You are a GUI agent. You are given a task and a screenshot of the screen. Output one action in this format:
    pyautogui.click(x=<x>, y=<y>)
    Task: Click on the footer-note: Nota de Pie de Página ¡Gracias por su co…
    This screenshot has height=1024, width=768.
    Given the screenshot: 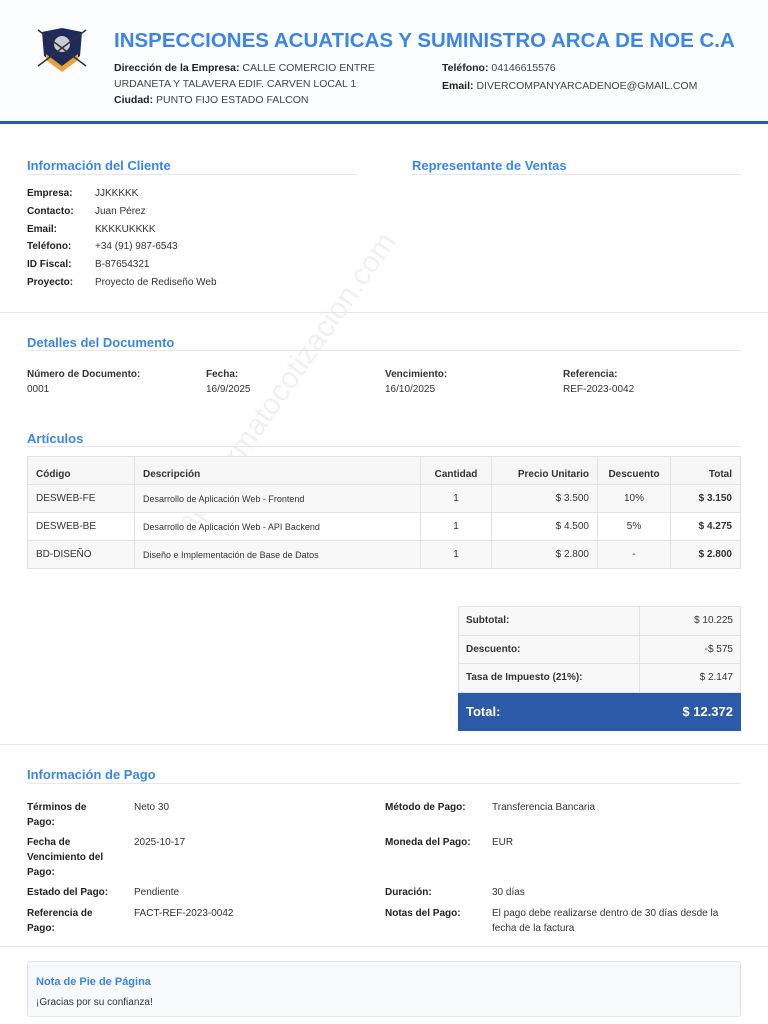 What is the action you would take?
    pyautogui.click(x=384, y=989)
    